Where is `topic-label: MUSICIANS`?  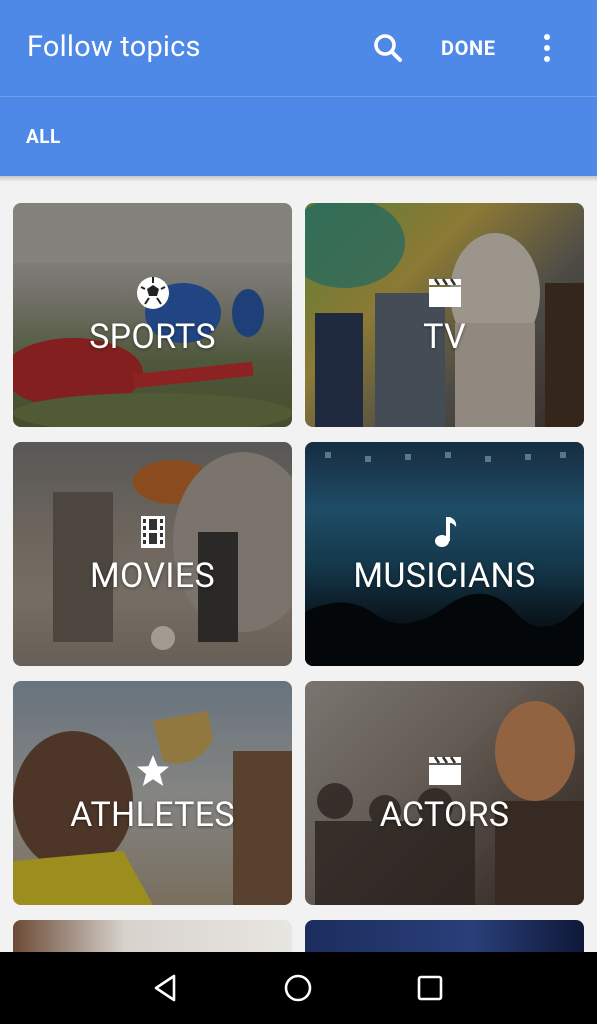 topic-label: MUSICIANS is located at coordinates (444, 576).